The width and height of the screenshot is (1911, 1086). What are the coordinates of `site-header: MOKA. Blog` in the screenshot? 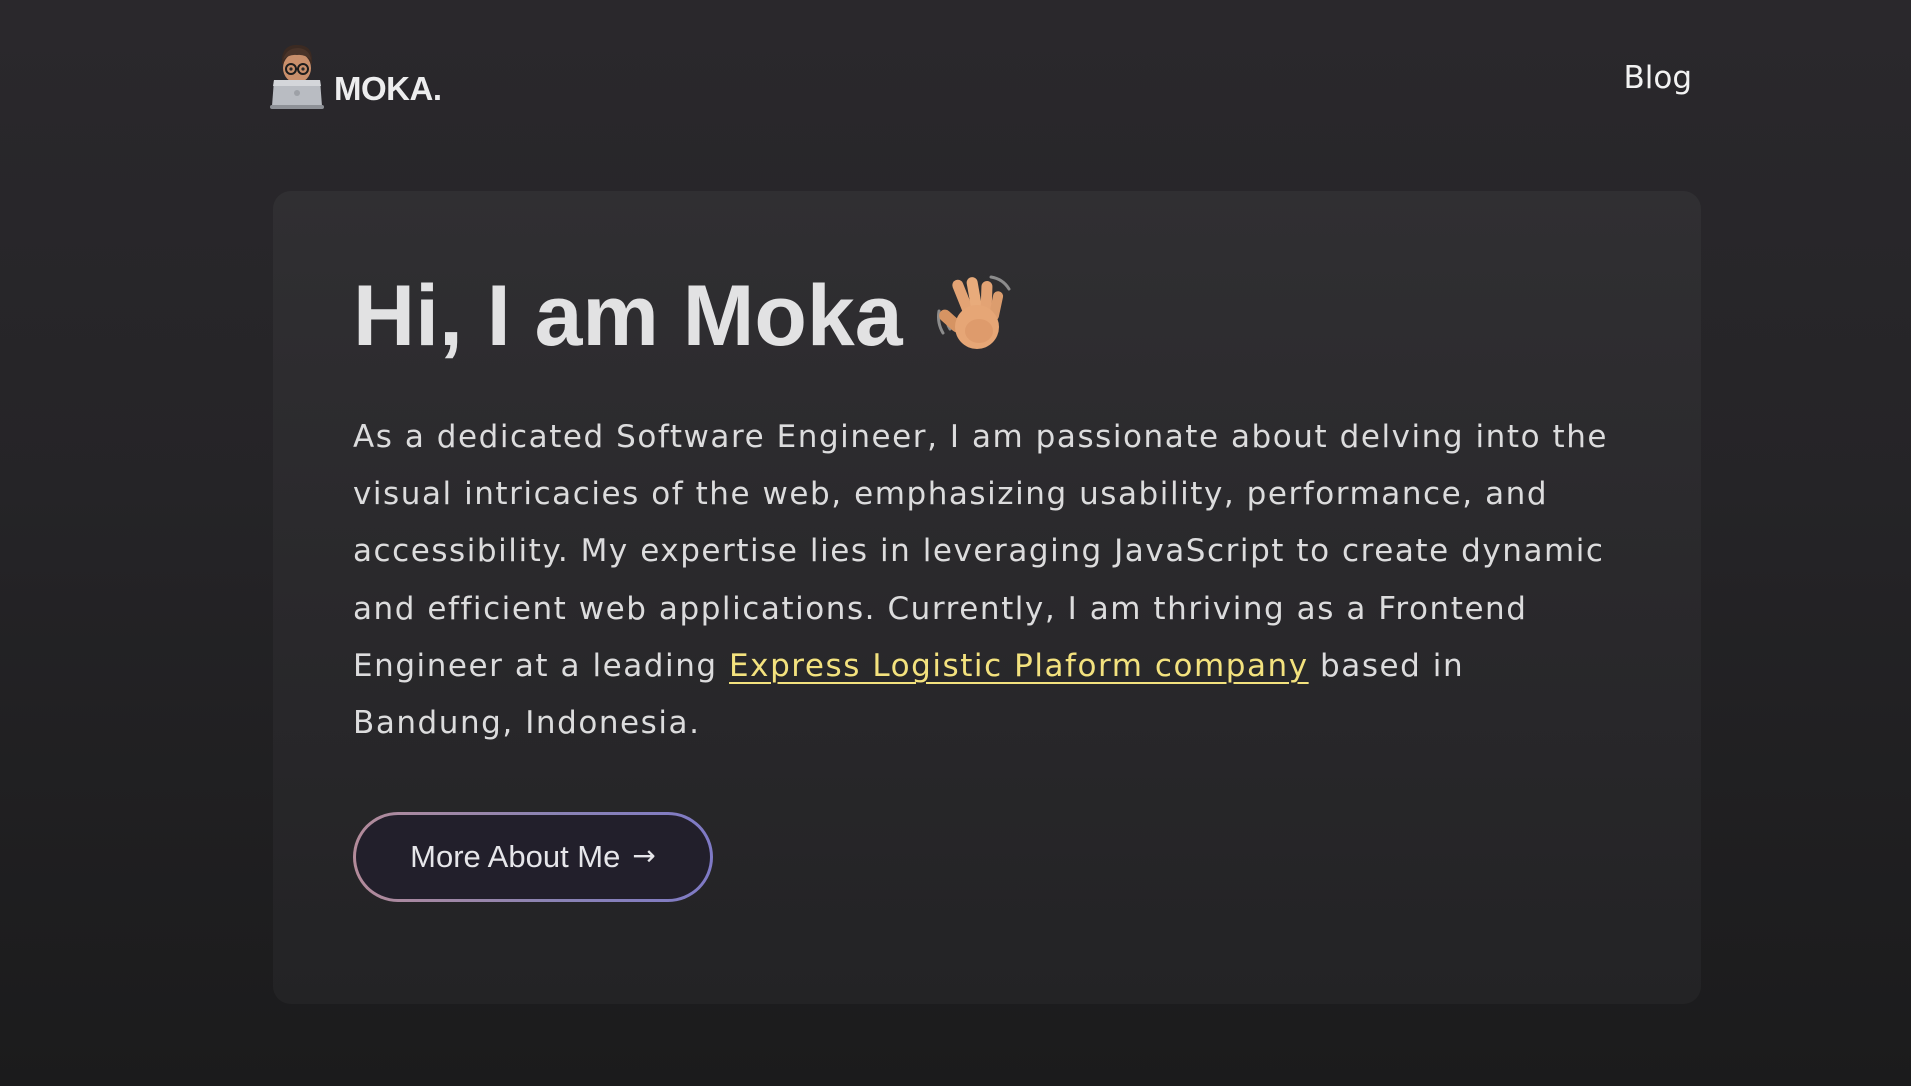 It's located at (981, 74).